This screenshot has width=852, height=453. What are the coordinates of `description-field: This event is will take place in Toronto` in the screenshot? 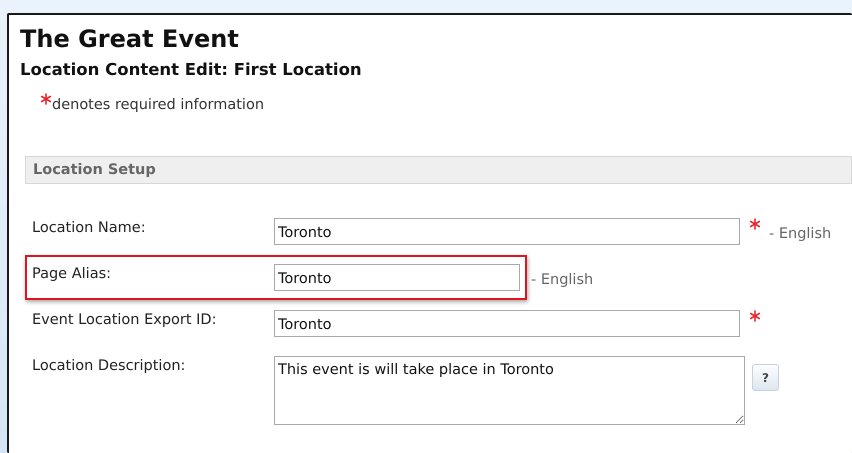 It's located at (509, 390).